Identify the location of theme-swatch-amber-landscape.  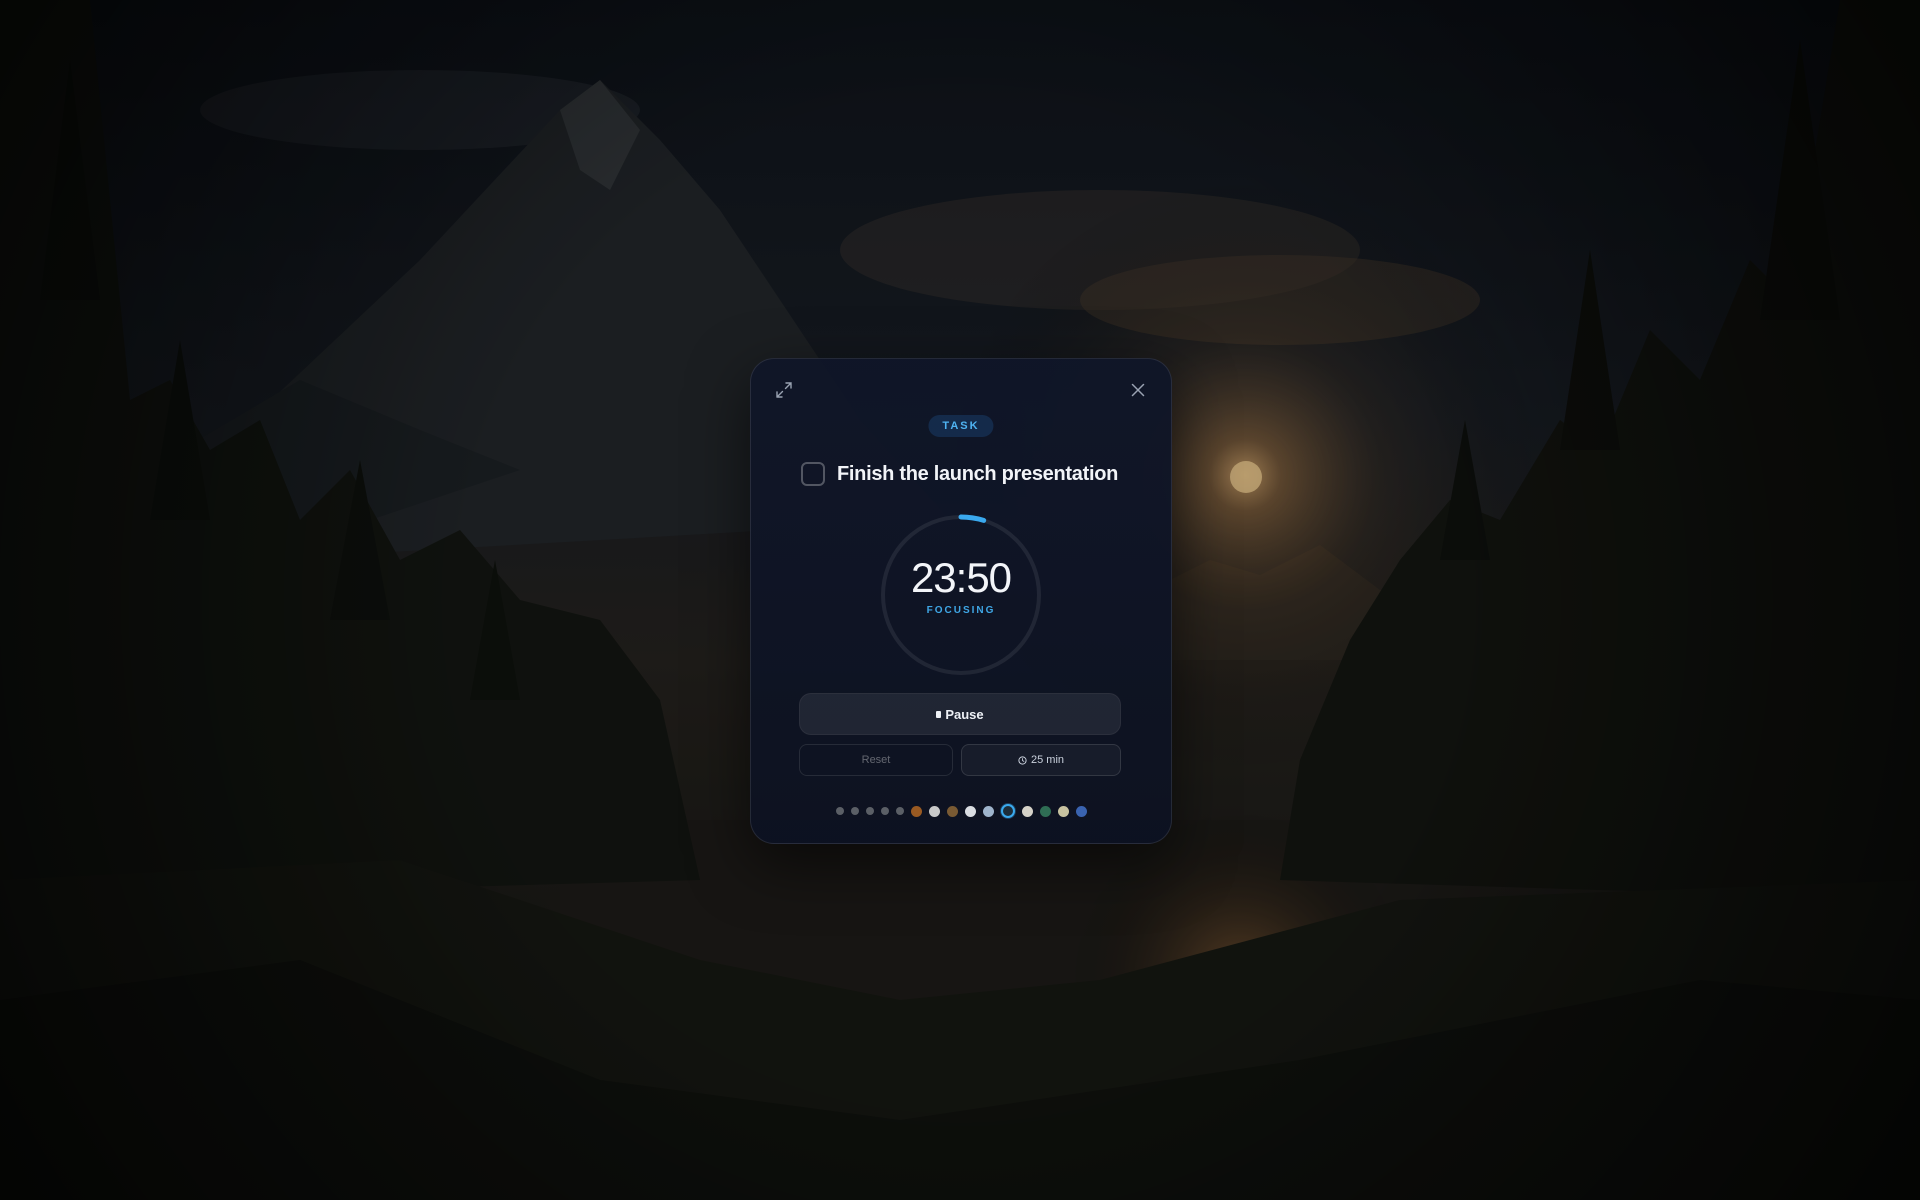
(916, 811).